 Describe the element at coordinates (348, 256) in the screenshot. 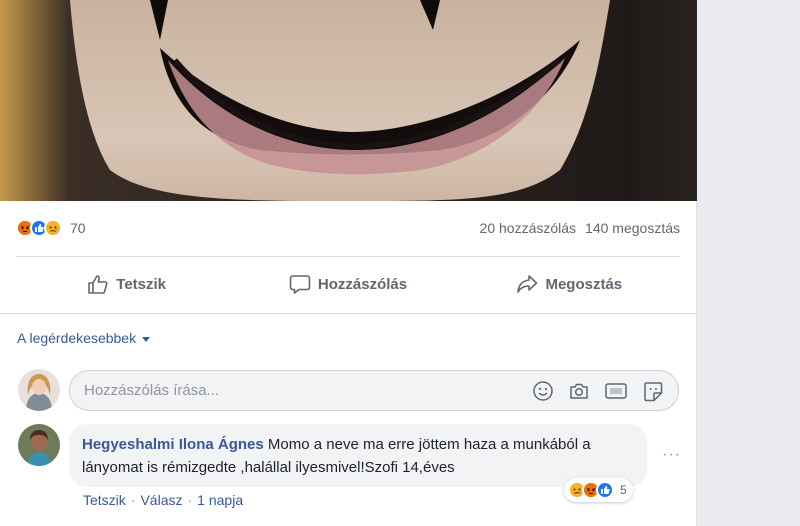

I see `divider` at that location.